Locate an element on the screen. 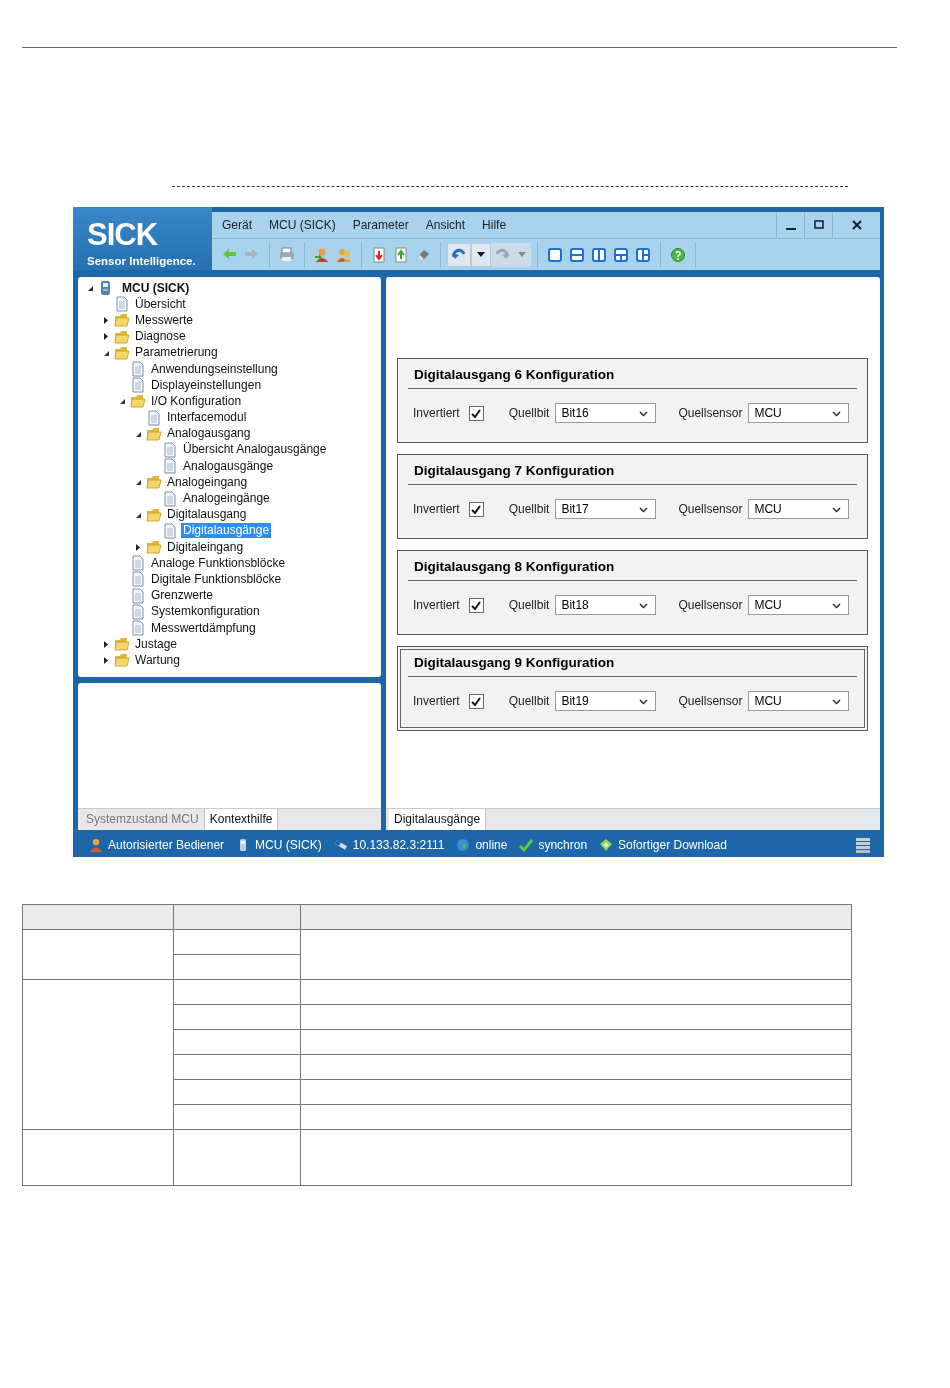 This screenshot has width=950, height=1388. minimize-icon is located at coordinates (790, 229).